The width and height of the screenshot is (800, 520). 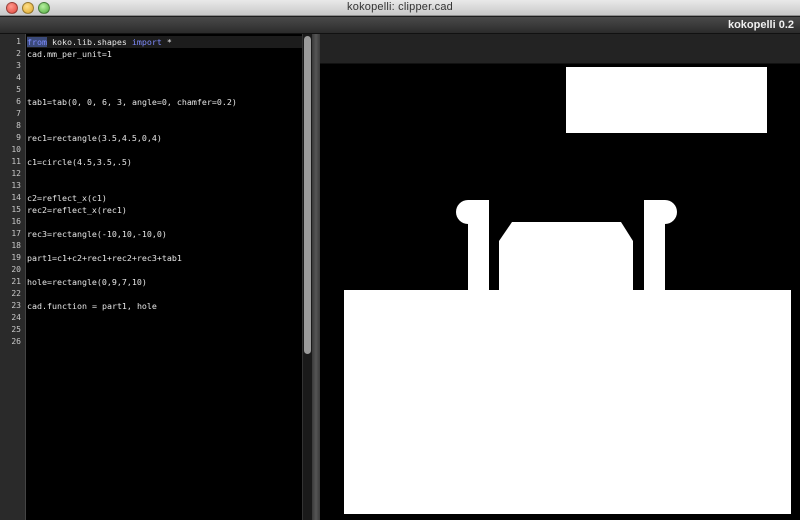 What do you see at coordinates (16, 341) in the screenshot?
I see `line-number: 26` at bounding box center [16, 341].